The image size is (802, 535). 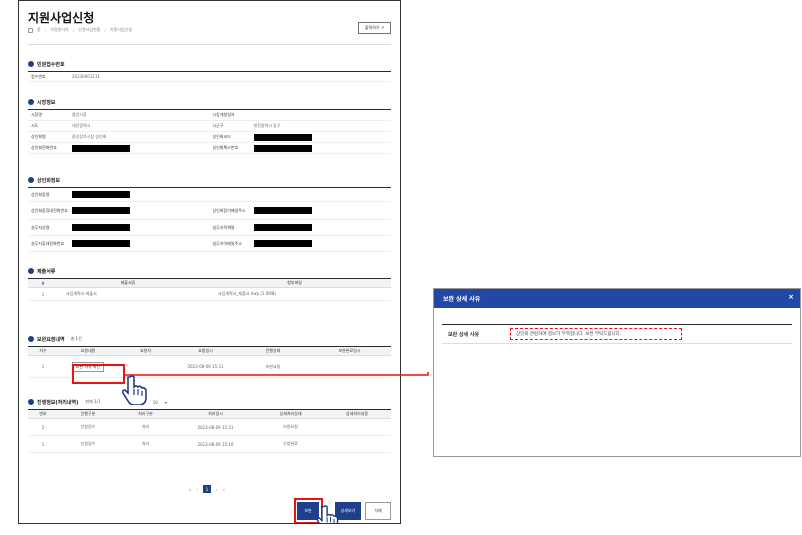 What do you see at coordinates (791, 297) in the screenshot?
I see `close-icon: ×` at bounding box center [791, 297].